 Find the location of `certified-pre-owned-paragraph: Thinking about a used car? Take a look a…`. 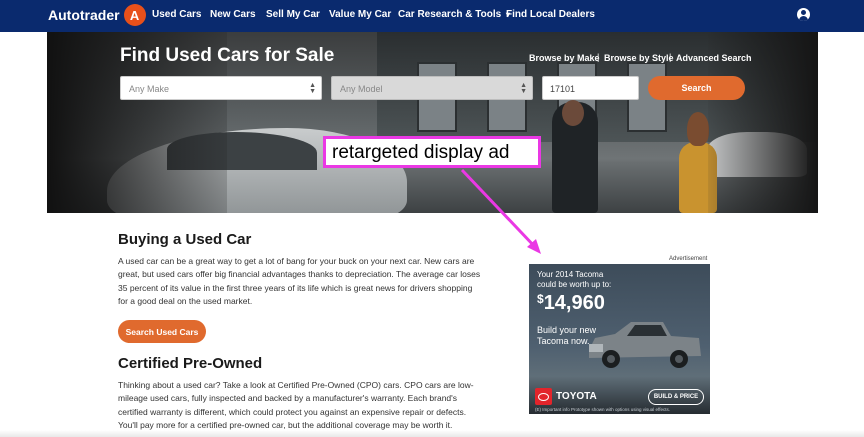

certified-pre-owned-paragraph: Thinking about a used car? Take a look a… is located at coordinates (296, 405).